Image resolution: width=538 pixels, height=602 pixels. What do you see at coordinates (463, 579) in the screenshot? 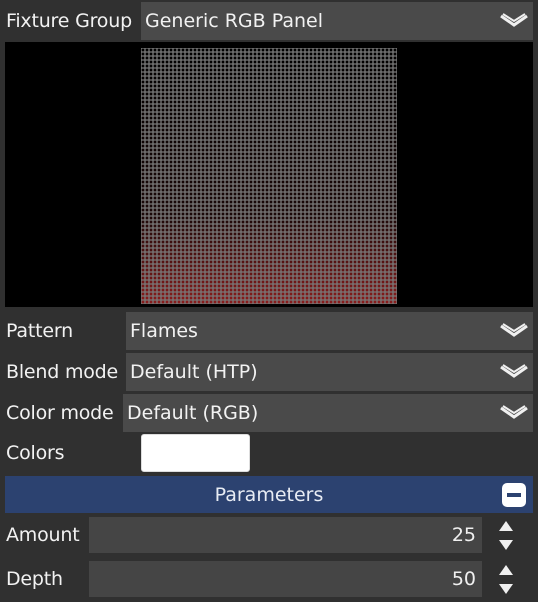
I see `depth-value: 50` at bounding box center [463, 579].